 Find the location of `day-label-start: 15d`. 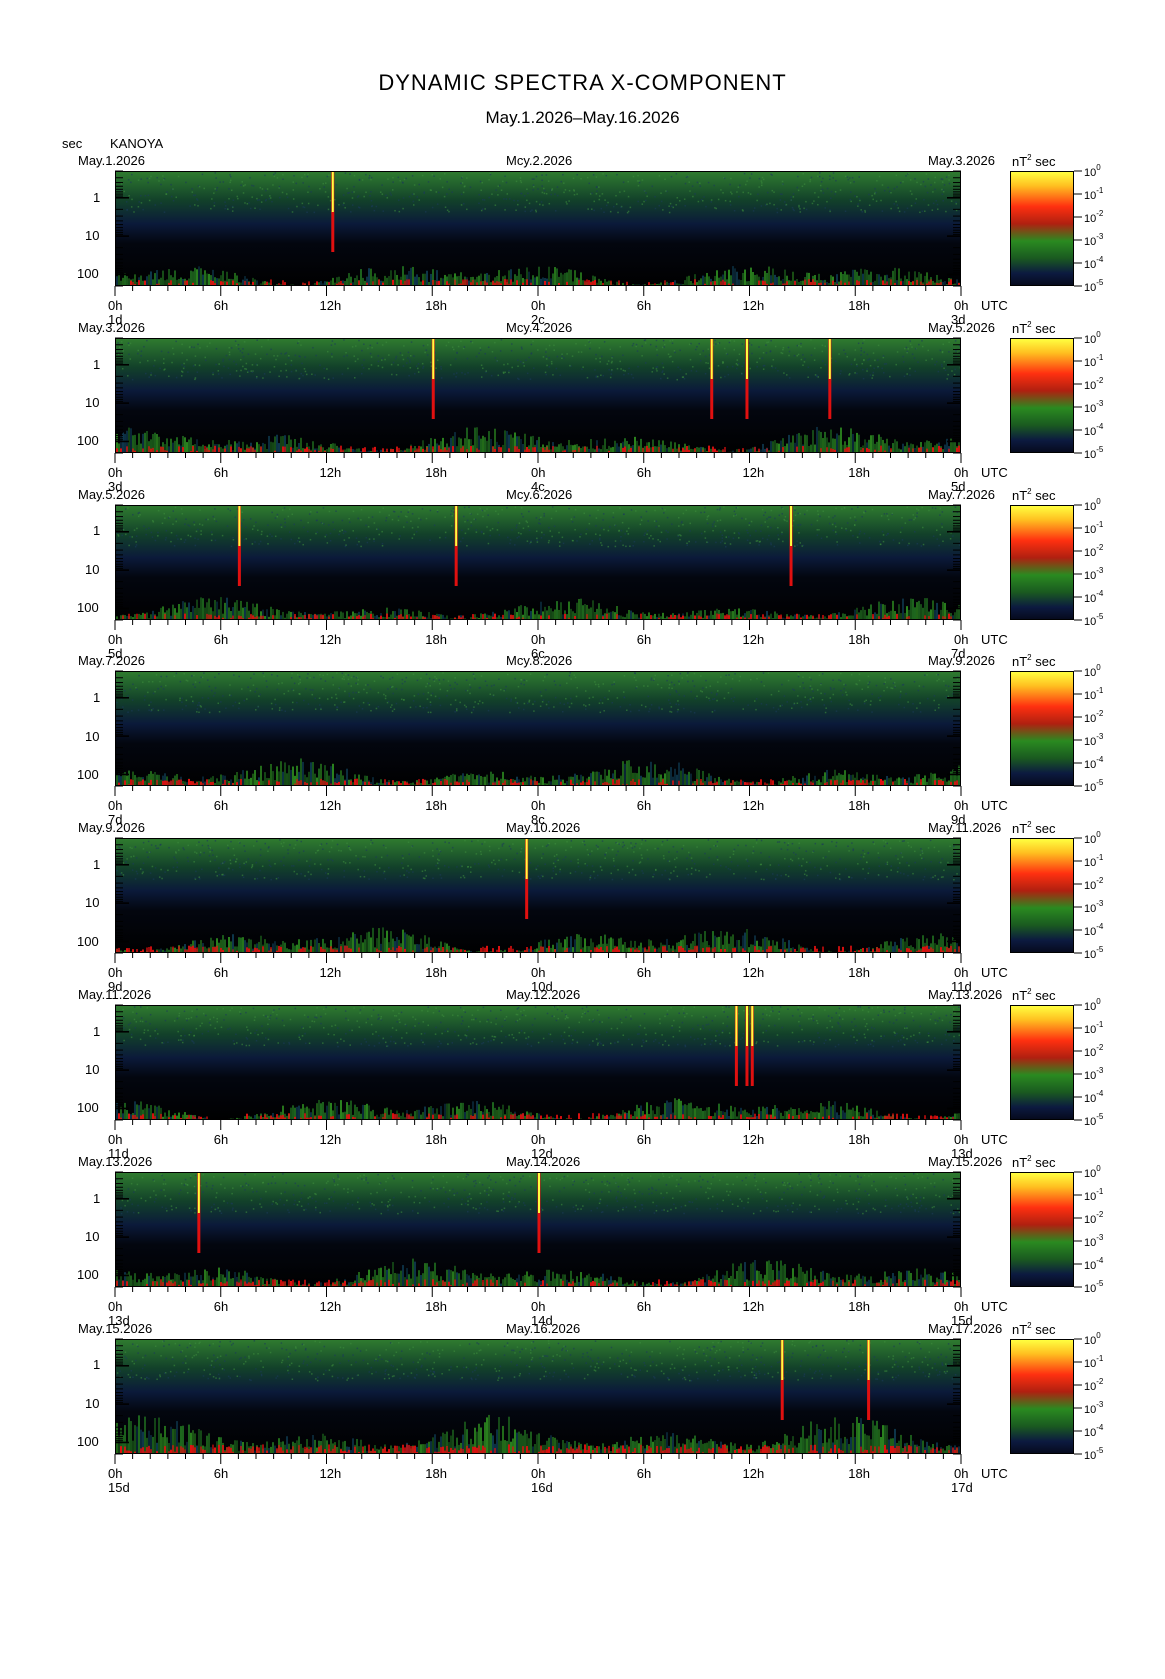

day-label-start: 15d is located at coordinates (119, 1487).